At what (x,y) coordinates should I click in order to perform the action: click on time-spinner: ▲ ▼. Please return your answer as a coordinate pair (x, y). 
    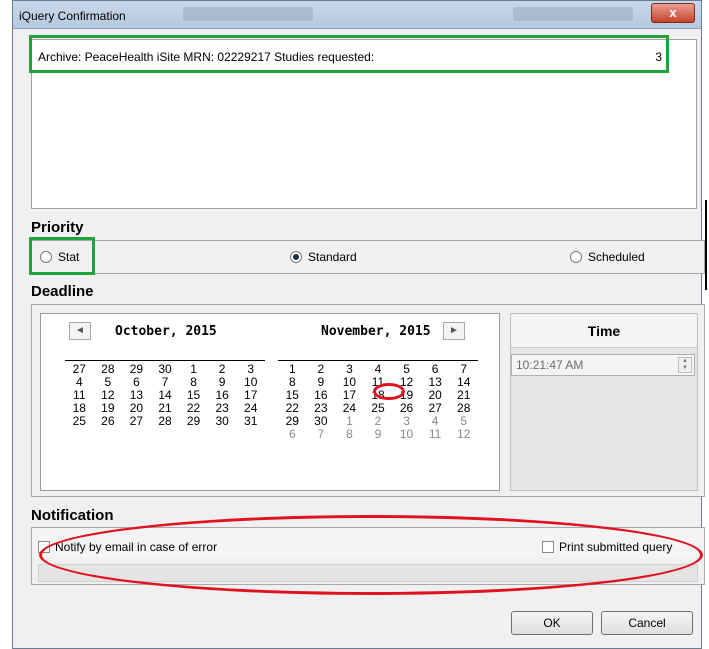
    Looking at the image, I should click on (685, 365).